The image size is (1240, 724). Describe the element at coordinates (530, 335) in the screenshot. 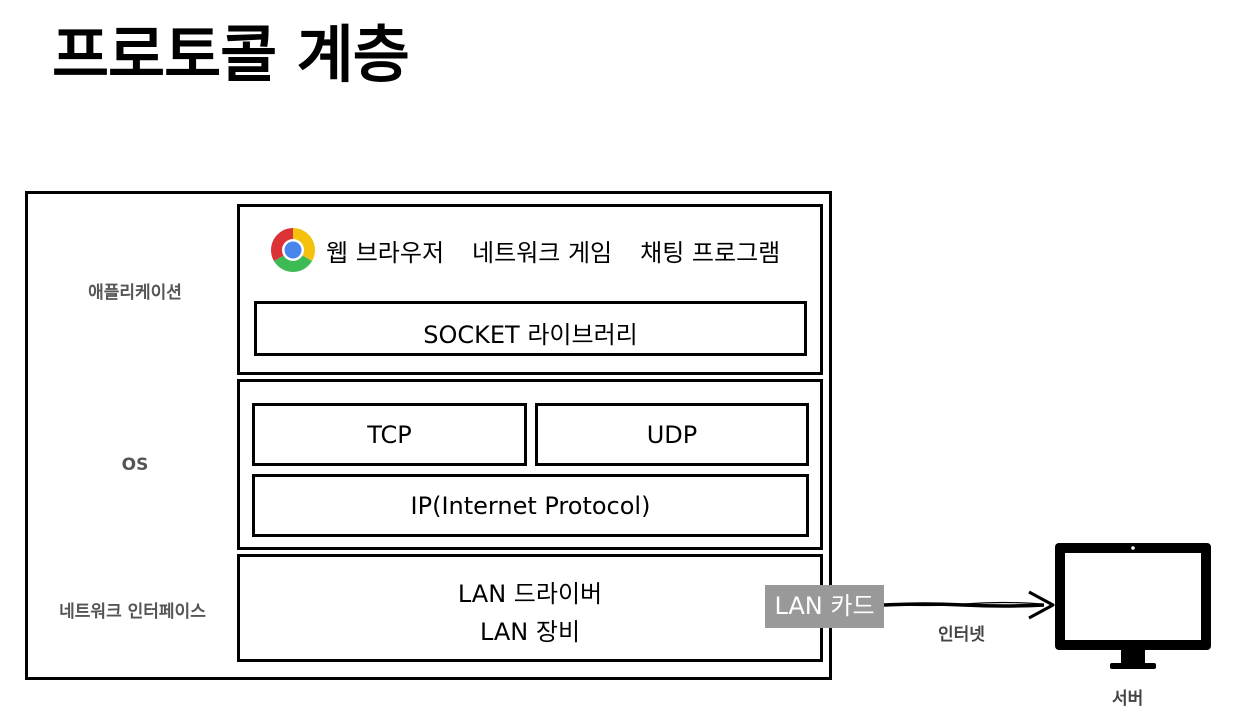

I see `socket-library-label: SOCKET 라이브러리` at that location.